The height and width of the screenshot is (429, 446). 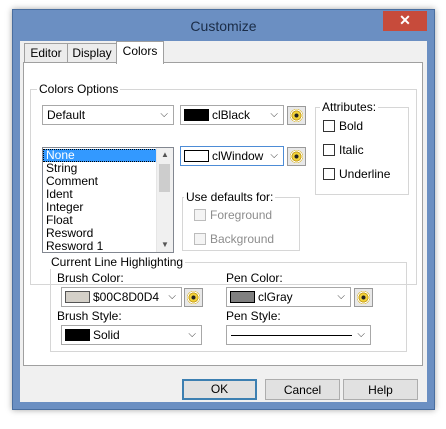 I want to click on pen-style-select: ⌵, so click(x=298, y=335).